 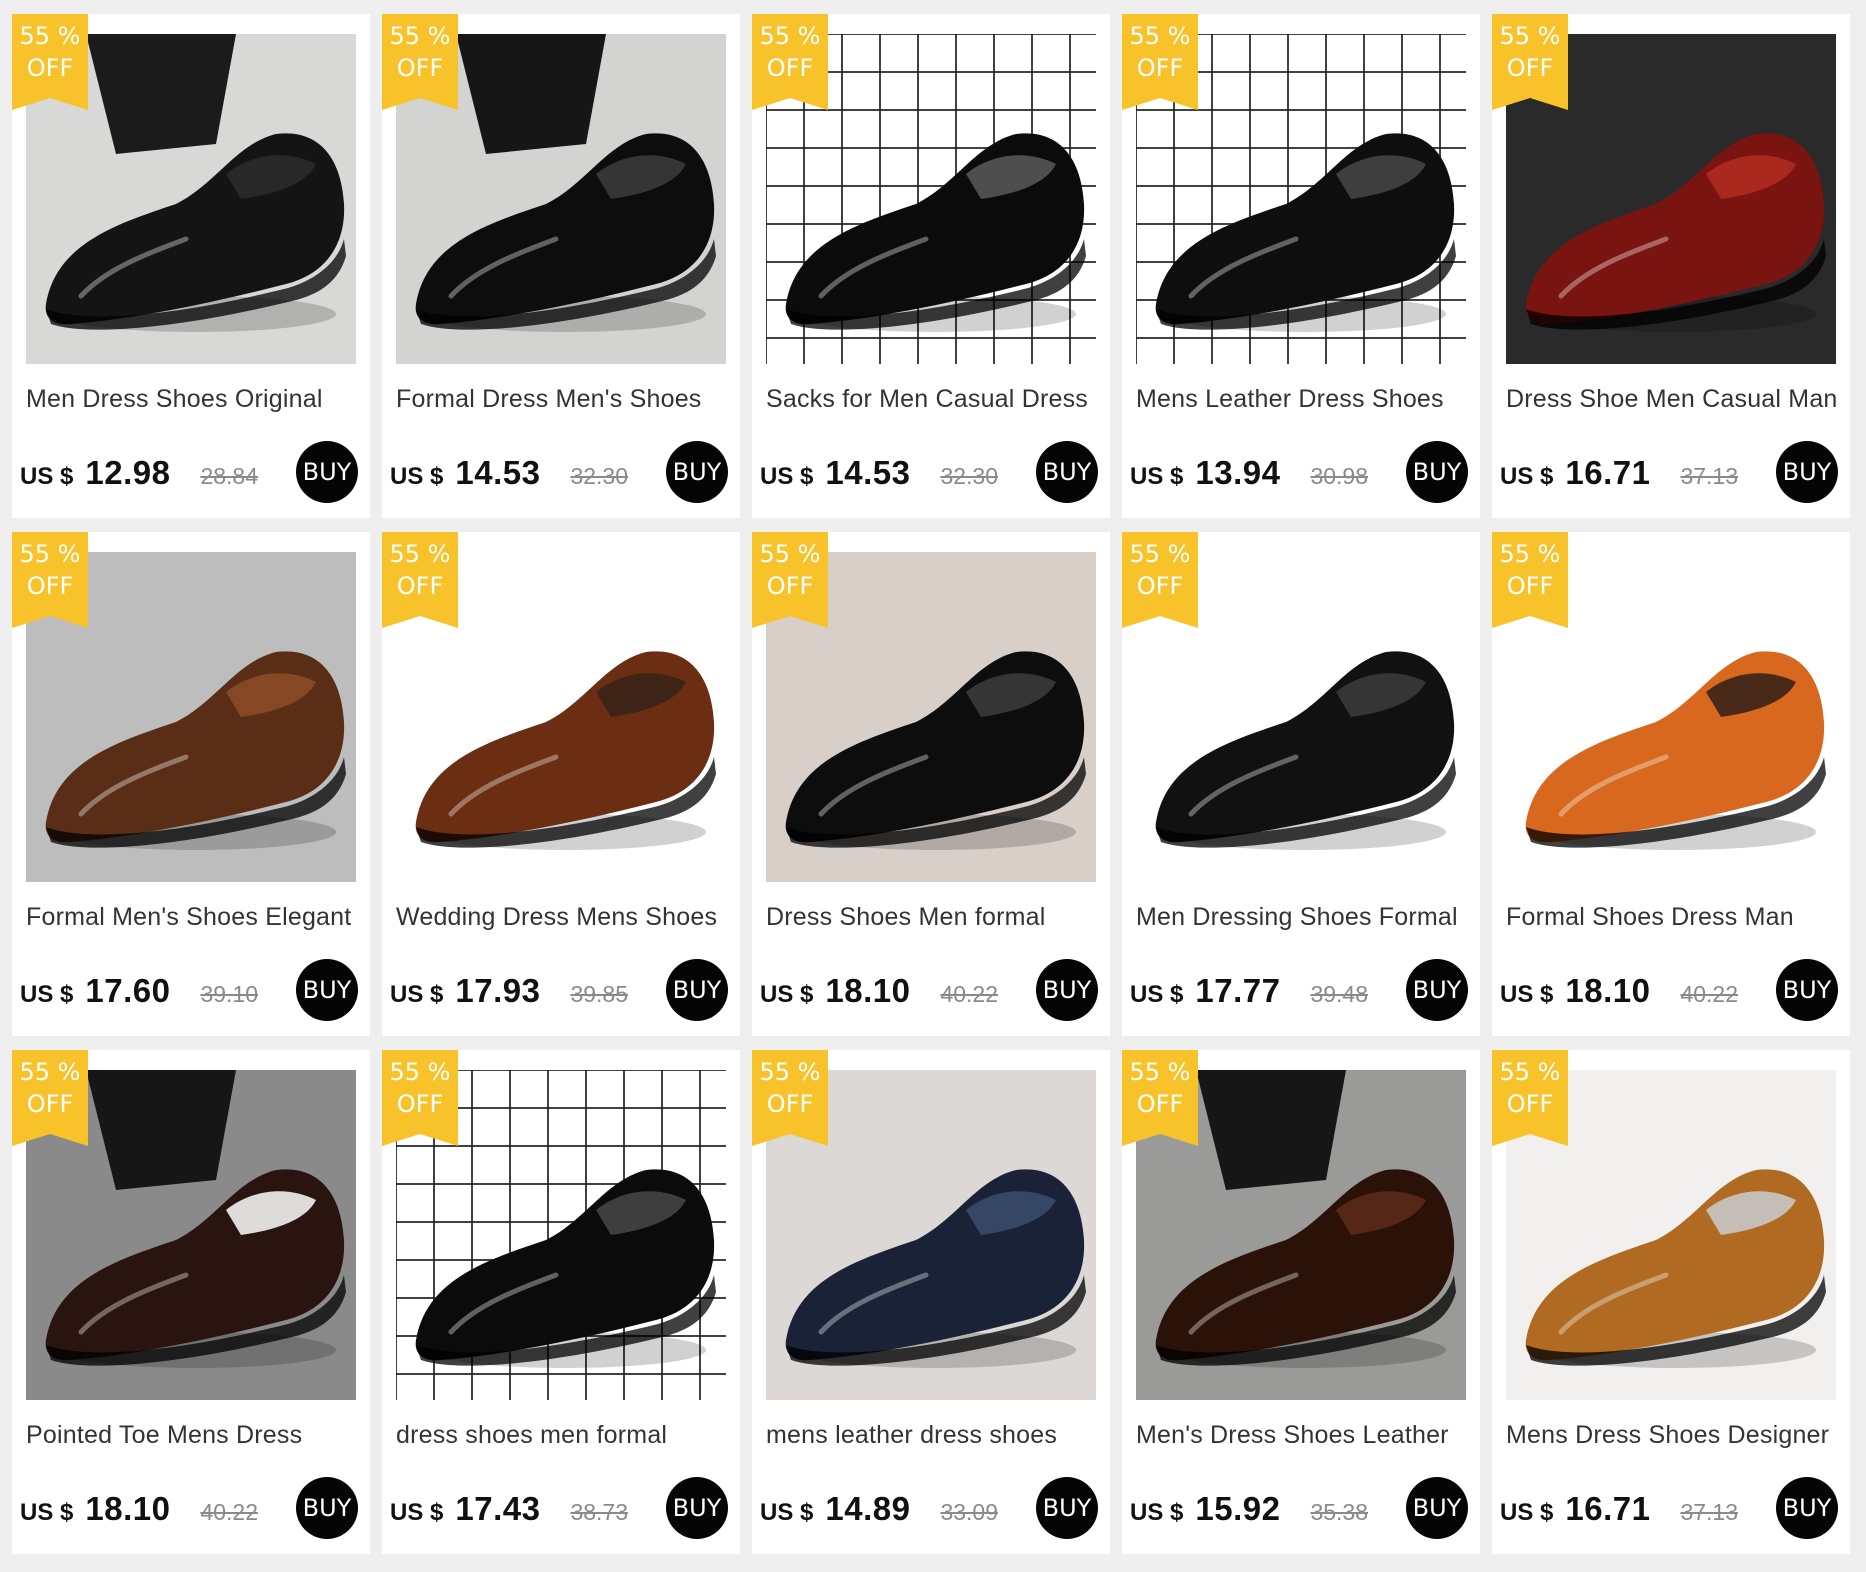 I want to click on price-row: US $ 17.60 39.10, so click(x=139, y=1002).